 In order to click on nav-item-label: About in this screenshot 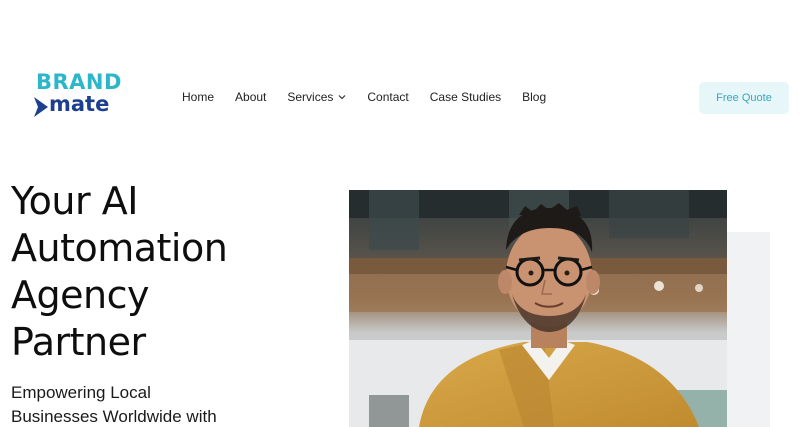, I will do `click(251, 97)`.